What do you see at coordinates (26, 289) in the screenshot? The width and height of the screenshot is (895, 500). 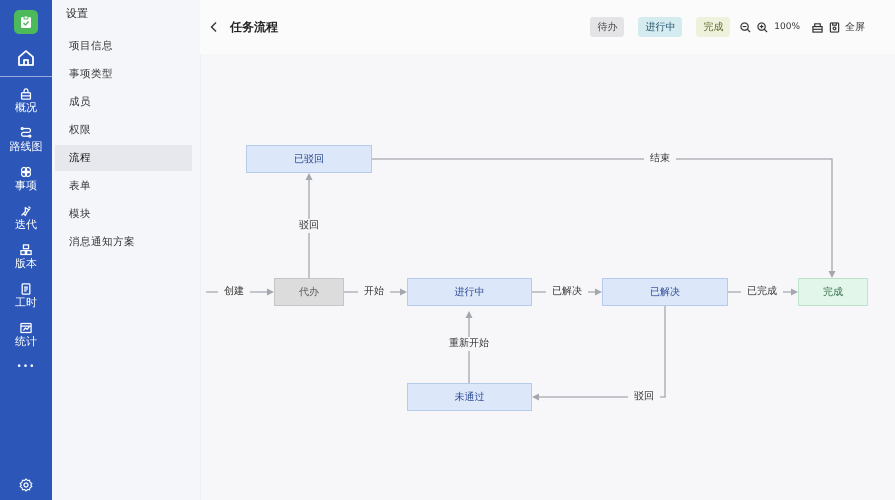 I see `document-icon` at bounding box center [26, 289].